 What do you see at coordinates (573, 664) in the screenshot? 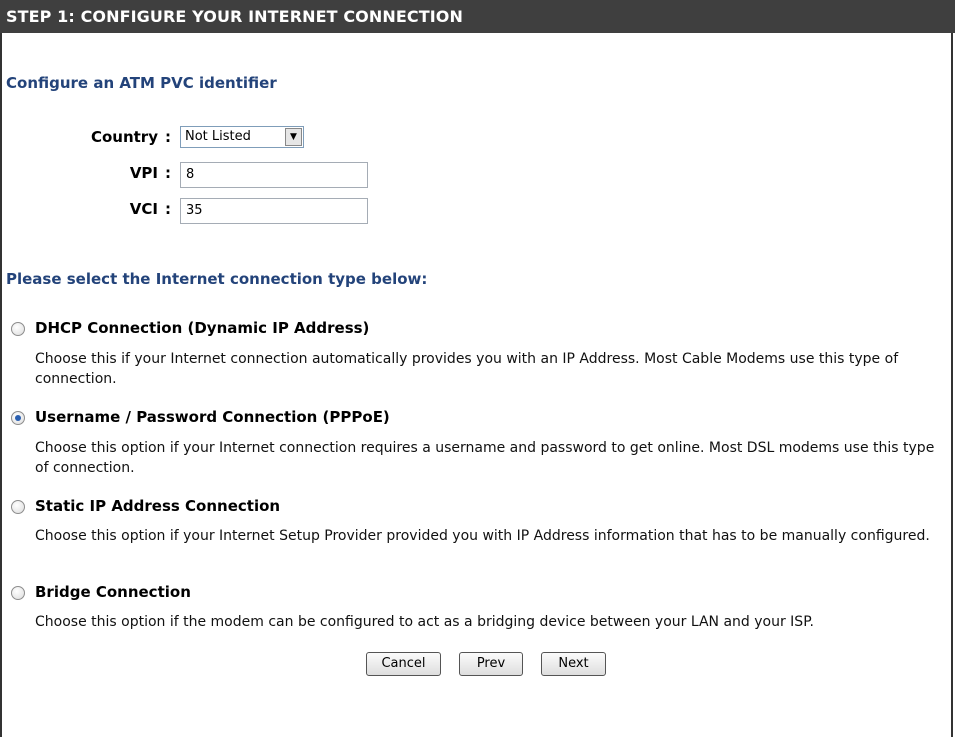
I see `next-button: Next` at bounding box center [573, 664].